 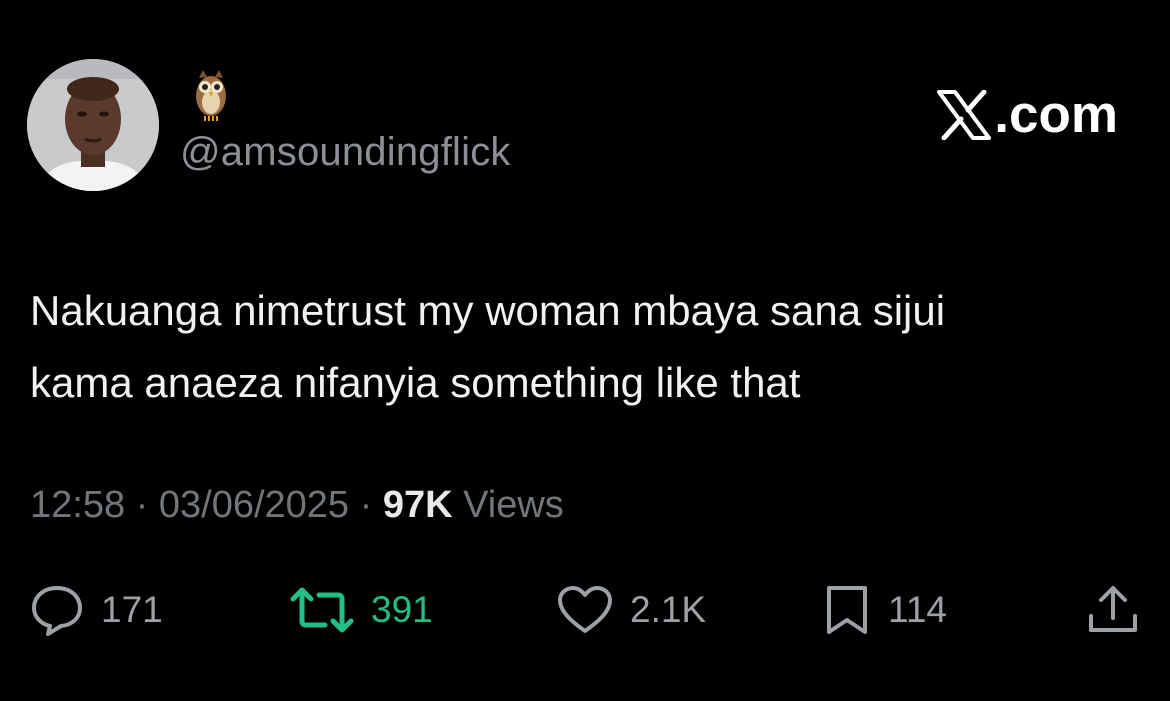 I want to click on owl-emoji-icon, so click(x=211, y=96).